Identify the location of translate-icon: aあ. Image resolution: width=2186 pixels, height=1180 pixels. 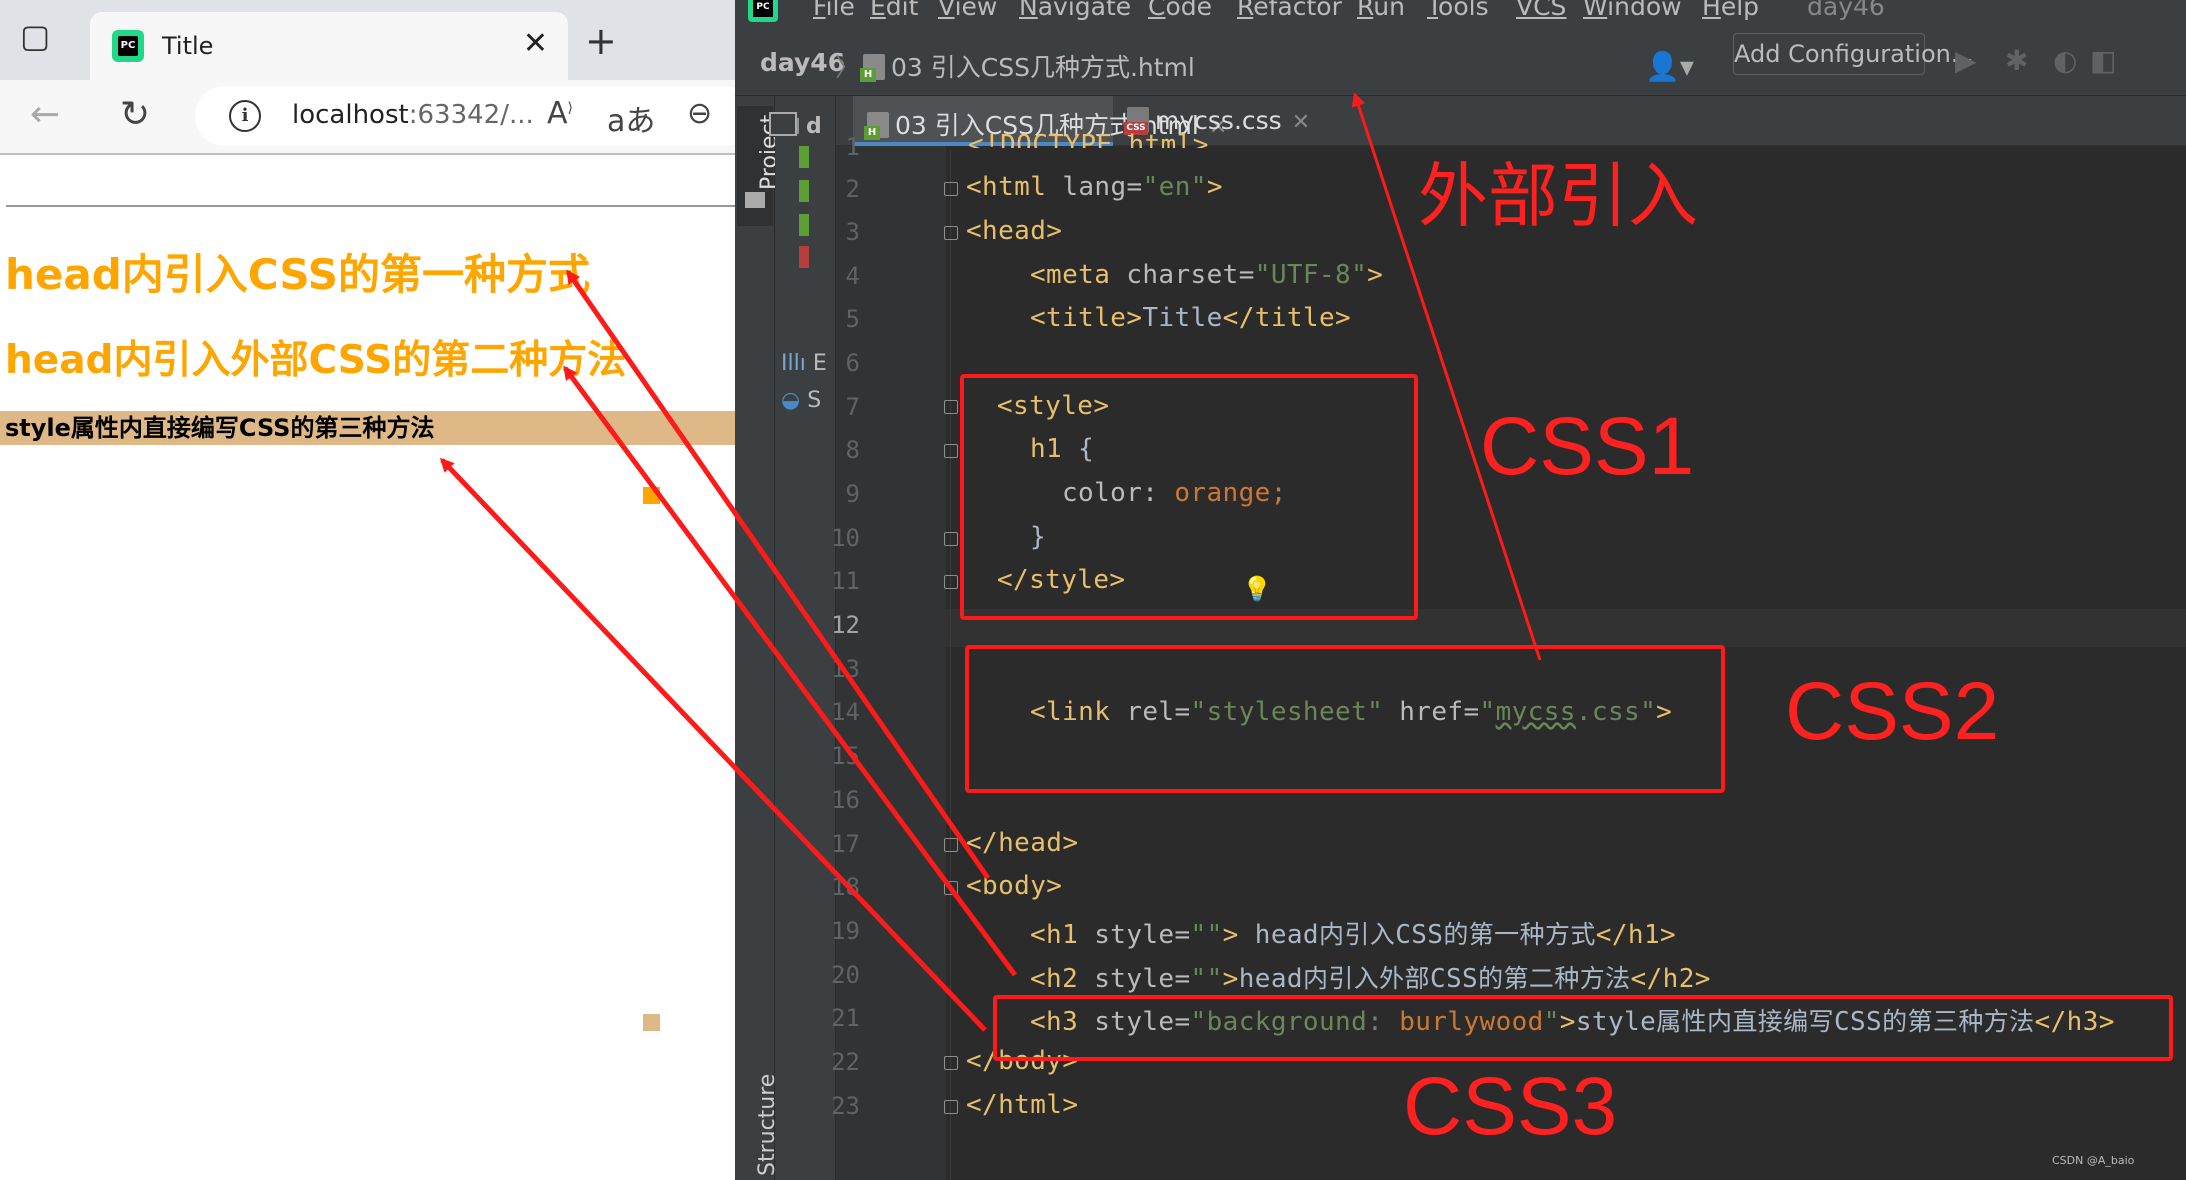
(631, 118).